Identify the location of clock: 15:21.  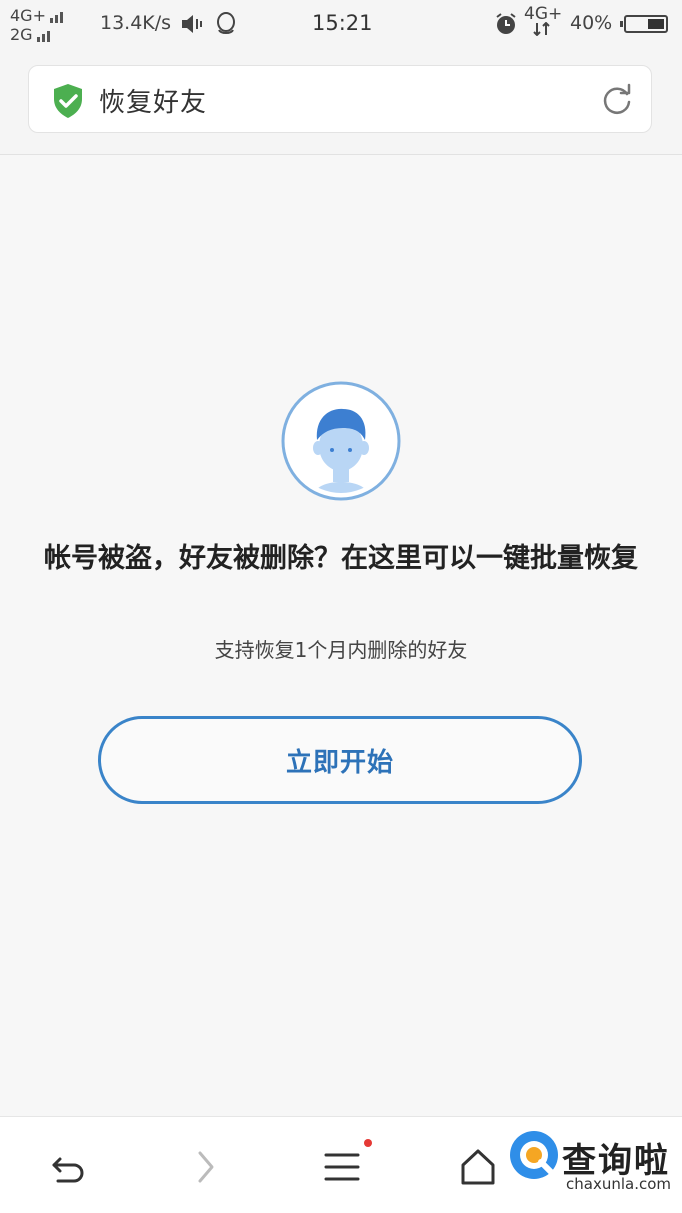
(342, 23).